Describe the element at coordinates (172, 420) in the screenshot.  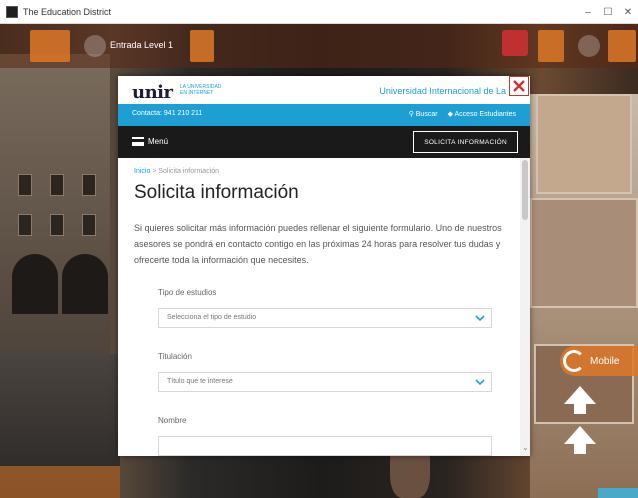
I see `name-label: Nombre` at that location.